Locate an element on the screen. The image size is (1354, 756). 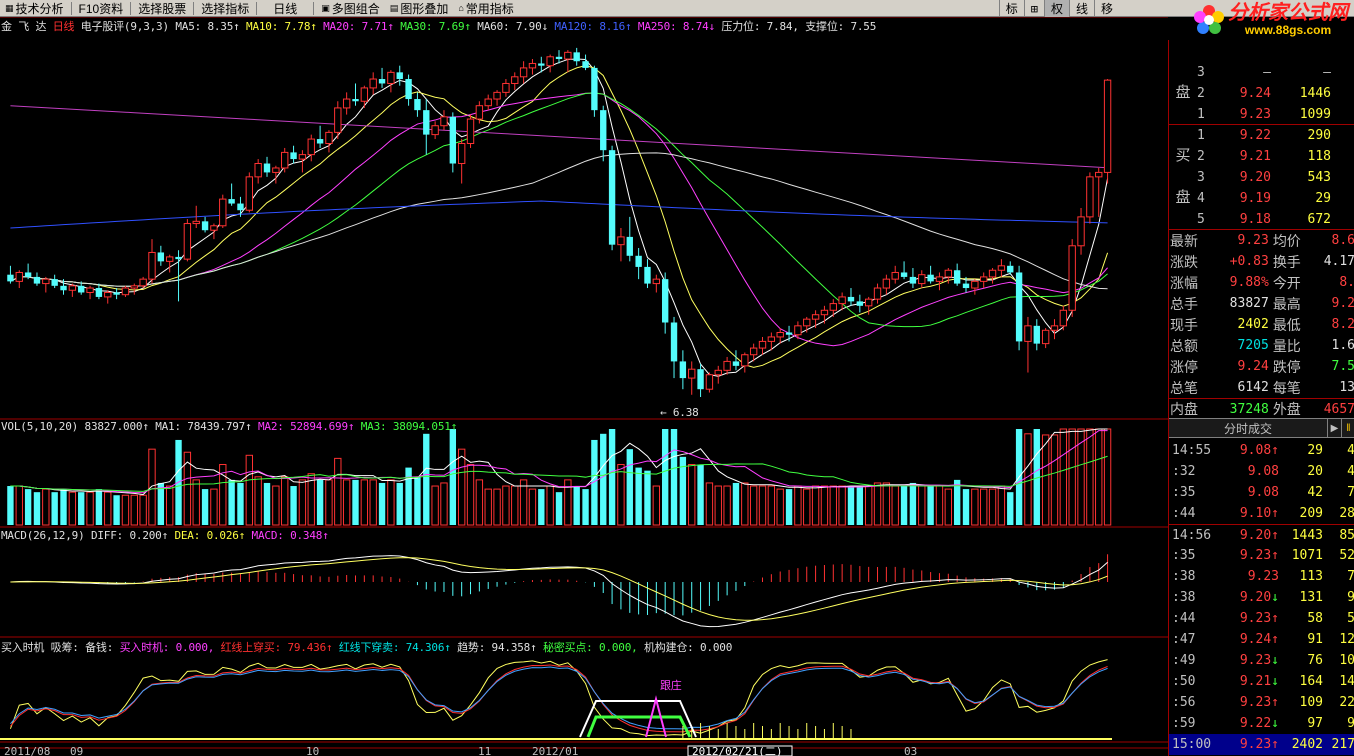
buy-row: 5 9.18 672 is located at coordinates (1275, 219).